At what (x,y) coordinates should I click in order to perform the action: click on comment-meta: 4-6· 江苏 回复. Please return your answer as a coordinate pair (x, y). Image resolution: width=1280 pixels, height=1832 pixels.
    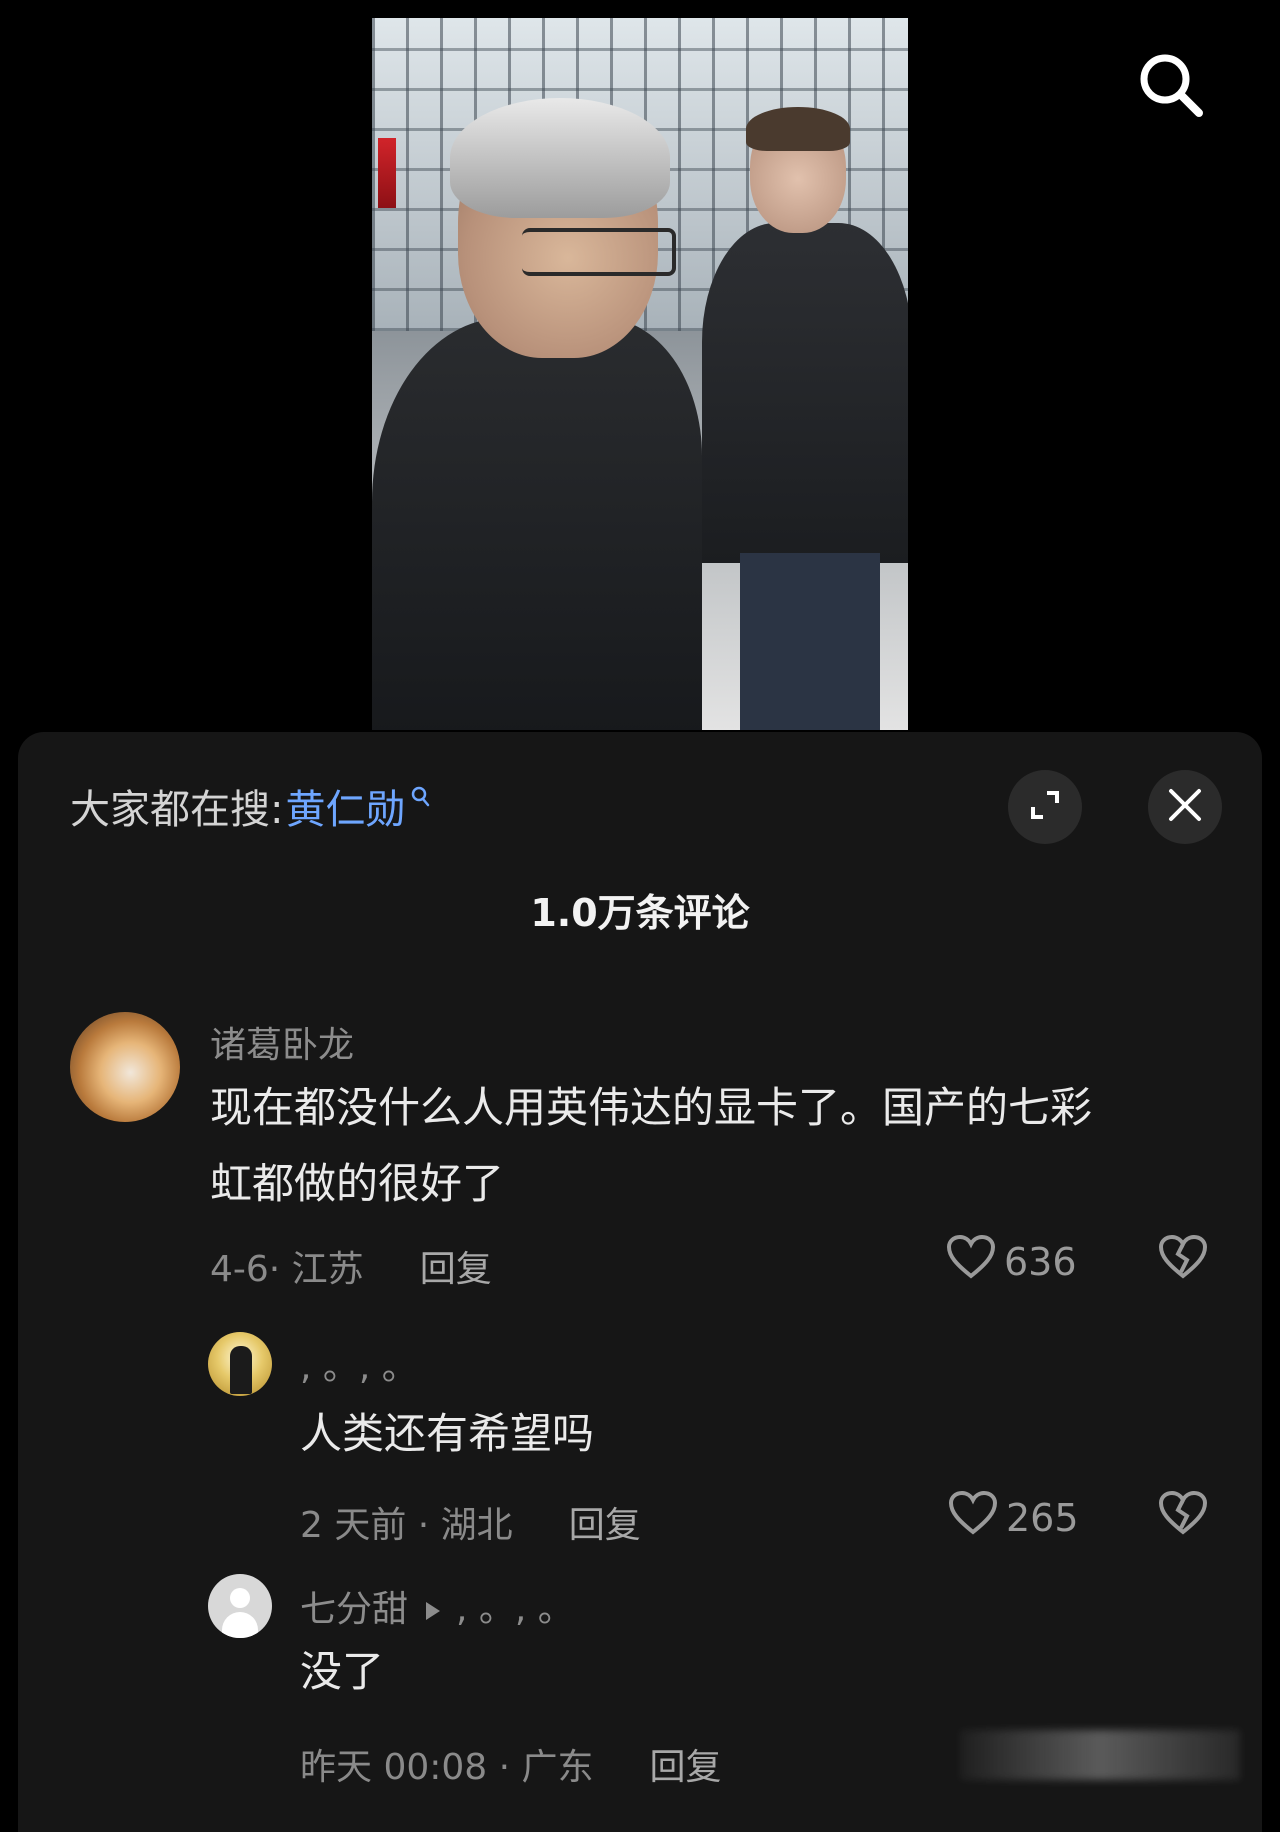
    Looking at the image, I should click on (351, 1266).